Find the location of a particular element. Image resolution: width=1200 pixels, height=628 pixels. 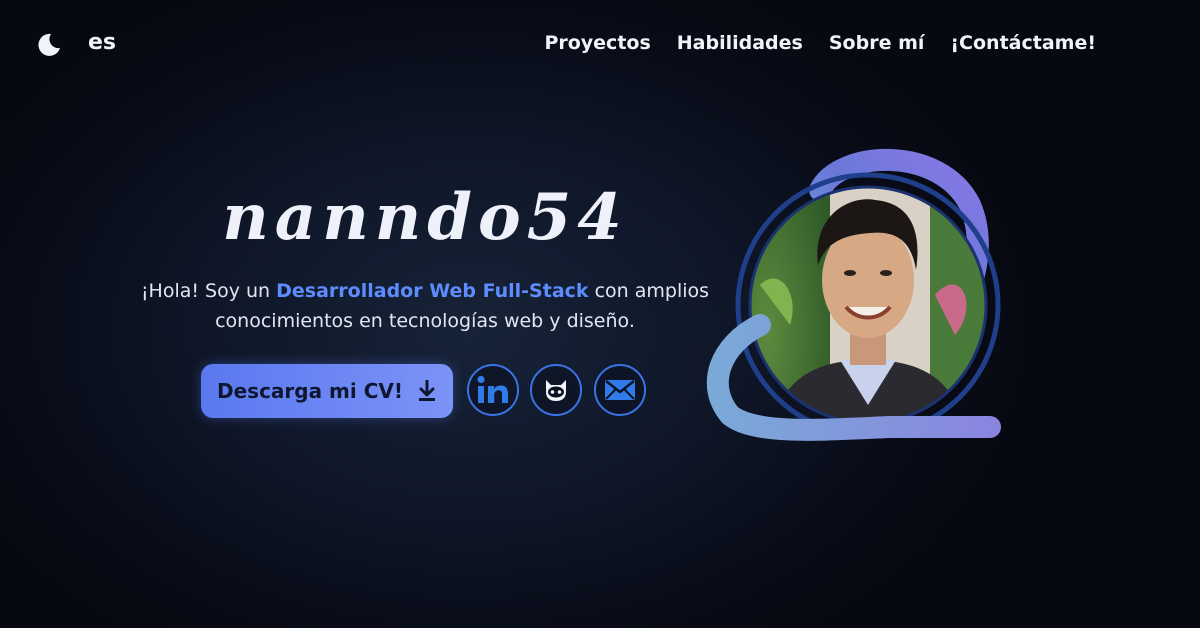

portrait-art is located at coordinates (853, 294).